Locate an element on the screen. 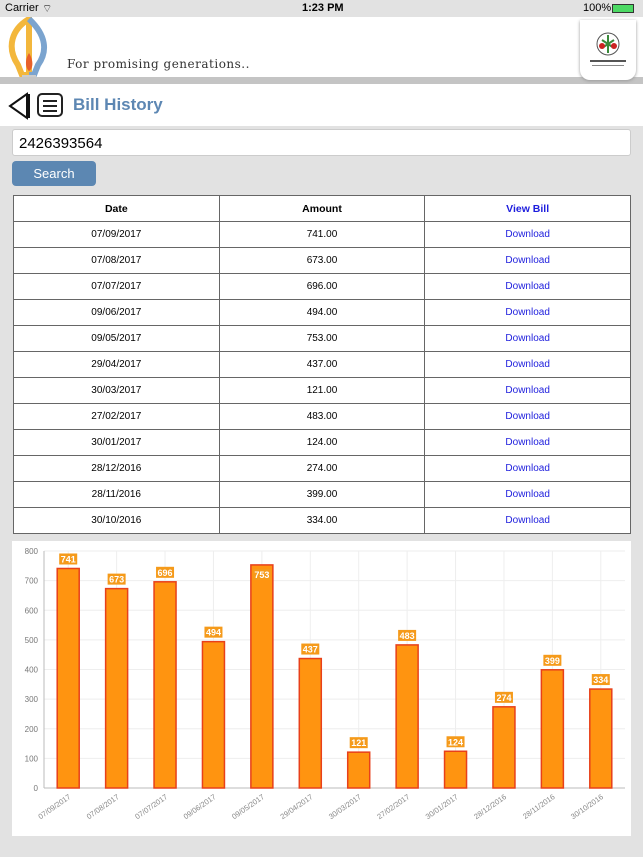 The height and width of the screenshot is (857, 643). amount-cell: 483.00 is located at coordinates (322, 416).